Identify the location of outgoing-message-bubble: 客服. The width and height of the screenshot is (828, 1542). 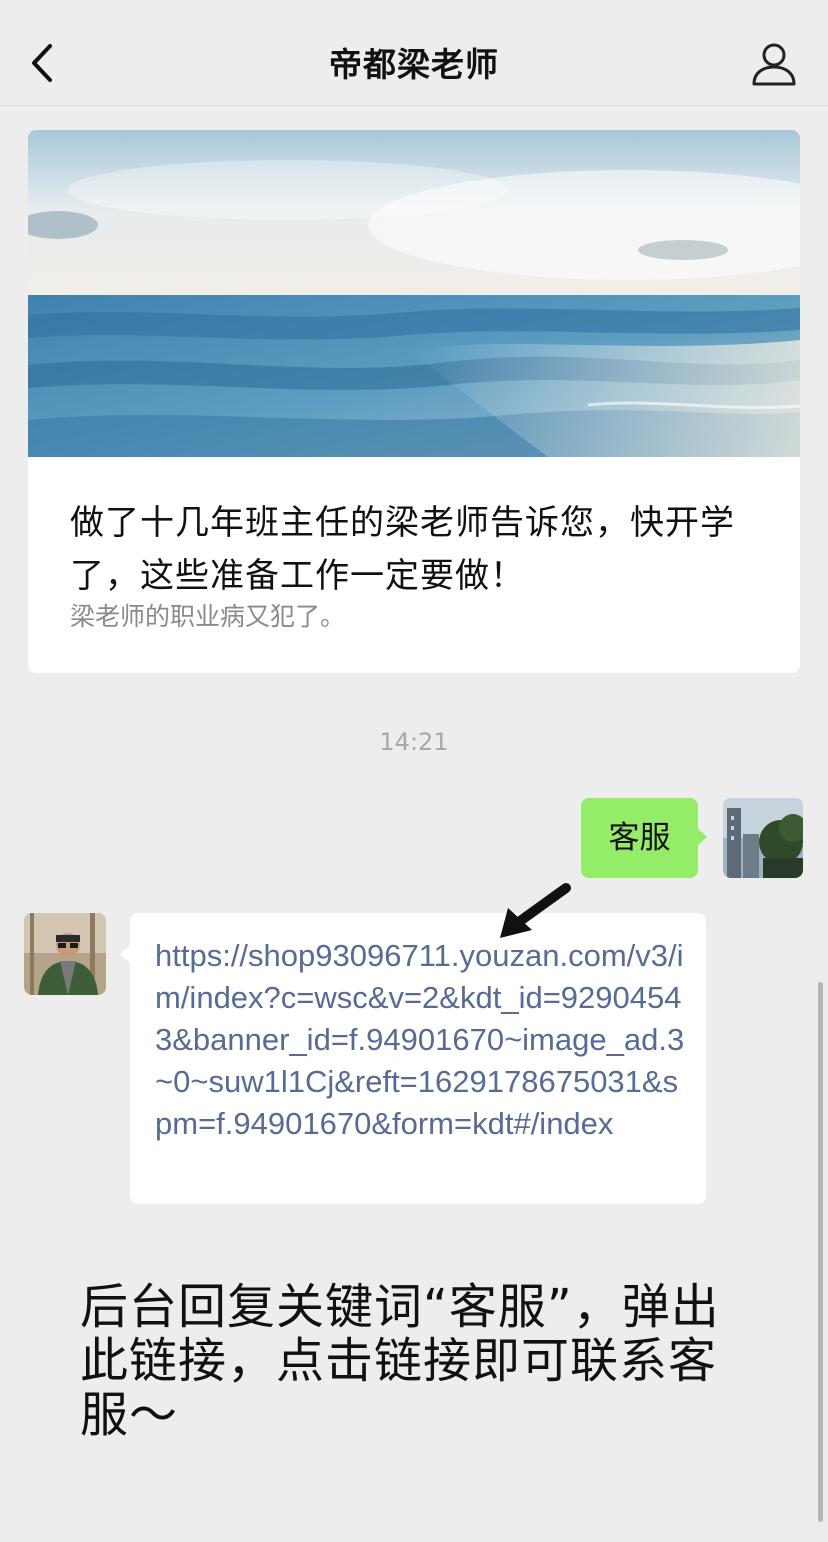
(639, 838).